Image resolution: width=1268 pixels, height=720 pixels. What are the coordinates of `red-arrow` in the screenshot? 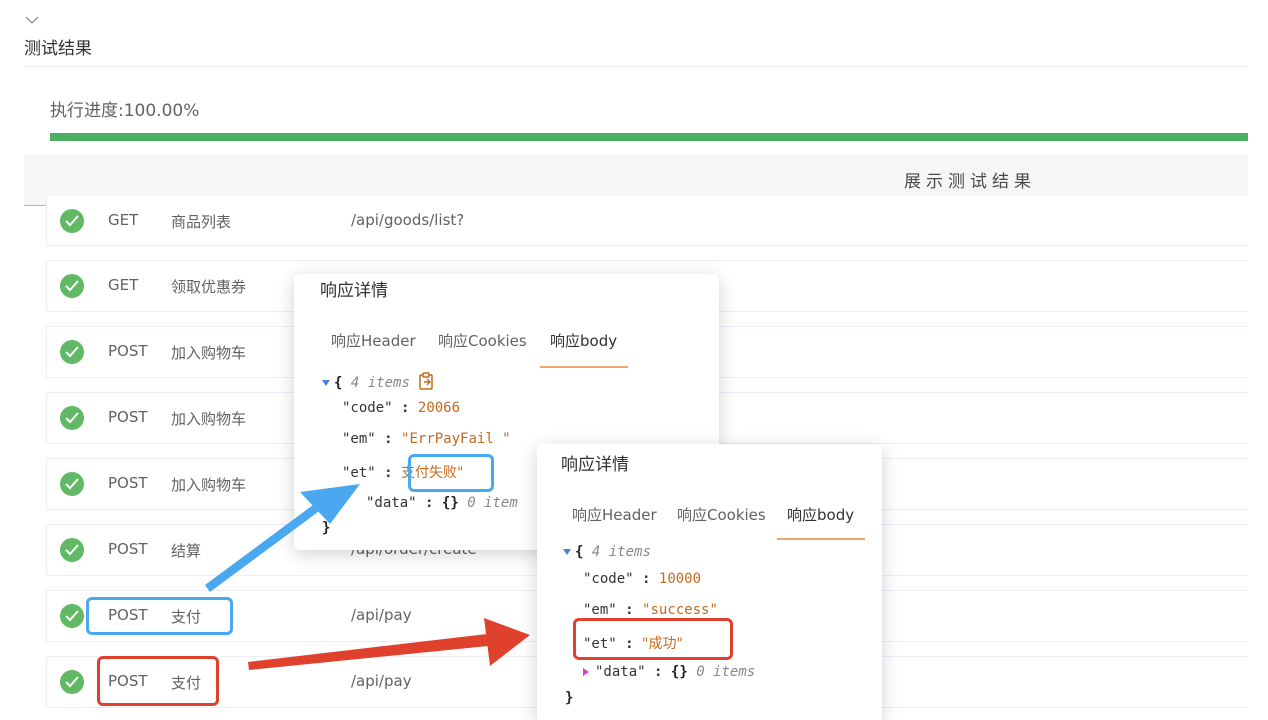 It's located at (389, 644).